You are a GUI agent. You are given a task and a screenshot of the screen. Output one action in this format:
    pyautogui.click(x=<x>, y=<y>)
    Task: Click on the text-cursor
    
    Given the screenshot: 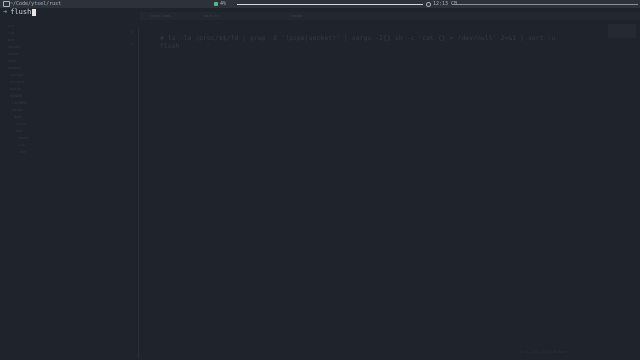 What is the action you would take?
    pyautogui.click(x=34, y=12)
    